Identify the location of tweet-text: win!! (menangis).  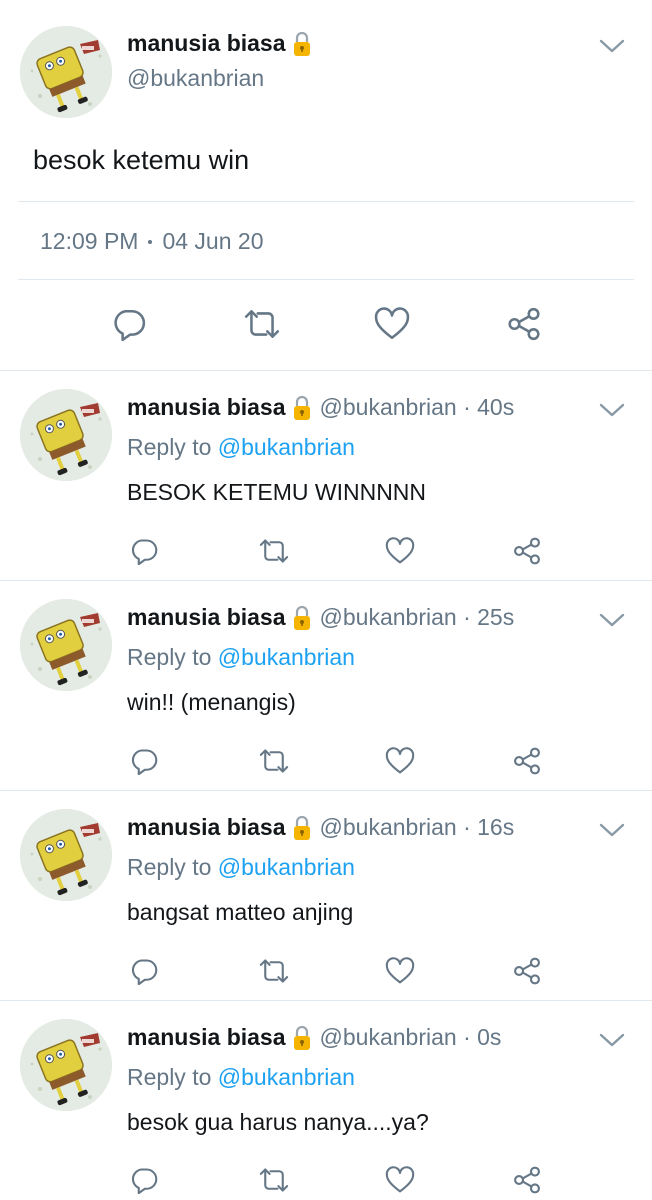
(211, 702).